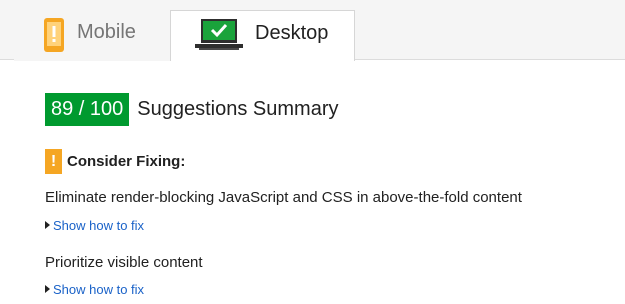 The width and height of the screenshot is (625, 304). What do you see at coordinates (106, 32) in the screenshot?
I see `tab-mobile-label: Mobile` at bounding box center [106, 32].